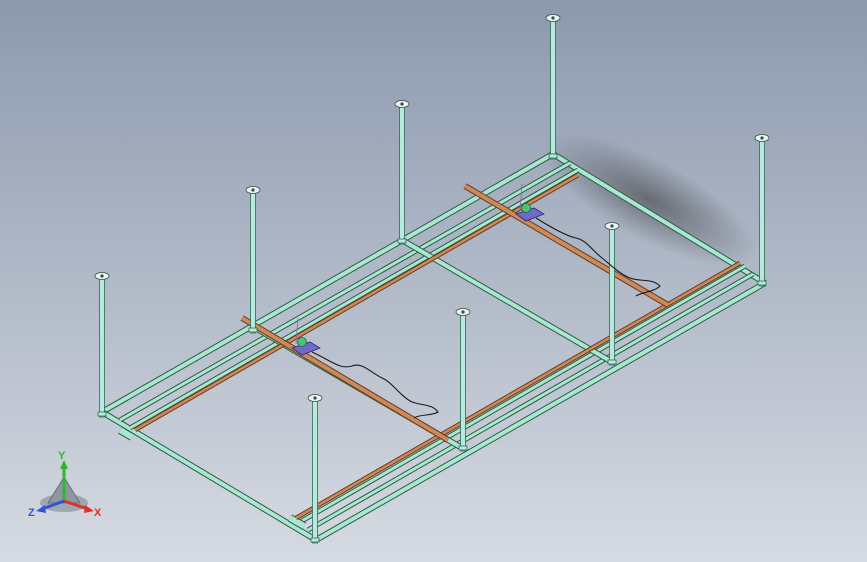 The image size is (867, 562). Describe the element at coordinates (41, 509) in the screenshot. I see `z-axis-arrow-icon` at that location.